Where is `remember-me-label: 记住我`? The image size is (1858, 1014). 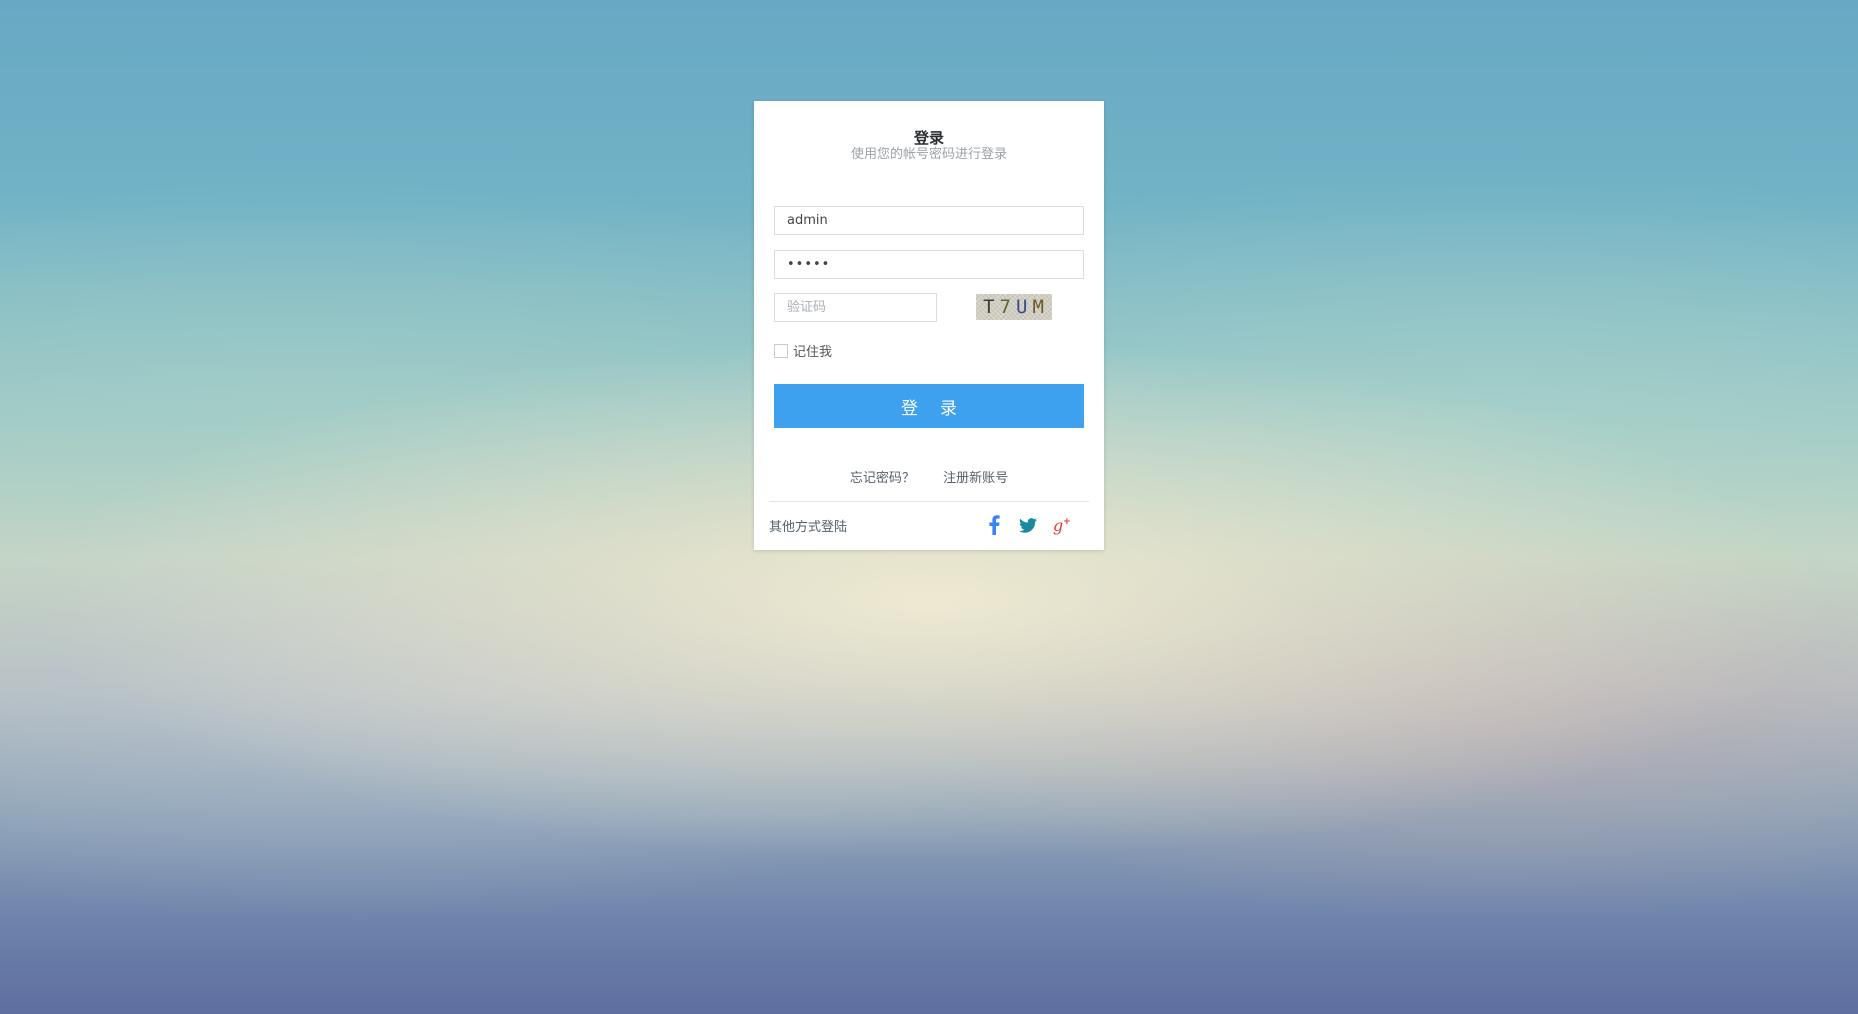
remember-me-label: 记住我 is located at coordinates (813, 352).